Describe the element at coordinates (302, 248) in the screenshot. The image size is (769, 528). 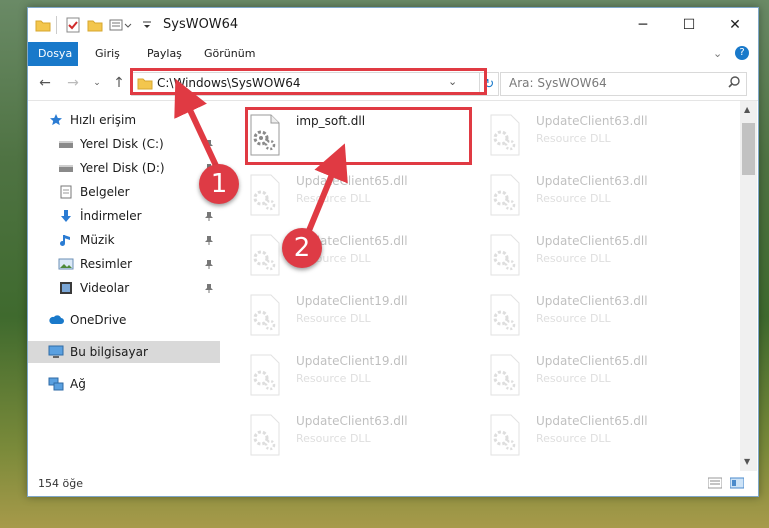
I see `step-2-badge: 2` at that location.